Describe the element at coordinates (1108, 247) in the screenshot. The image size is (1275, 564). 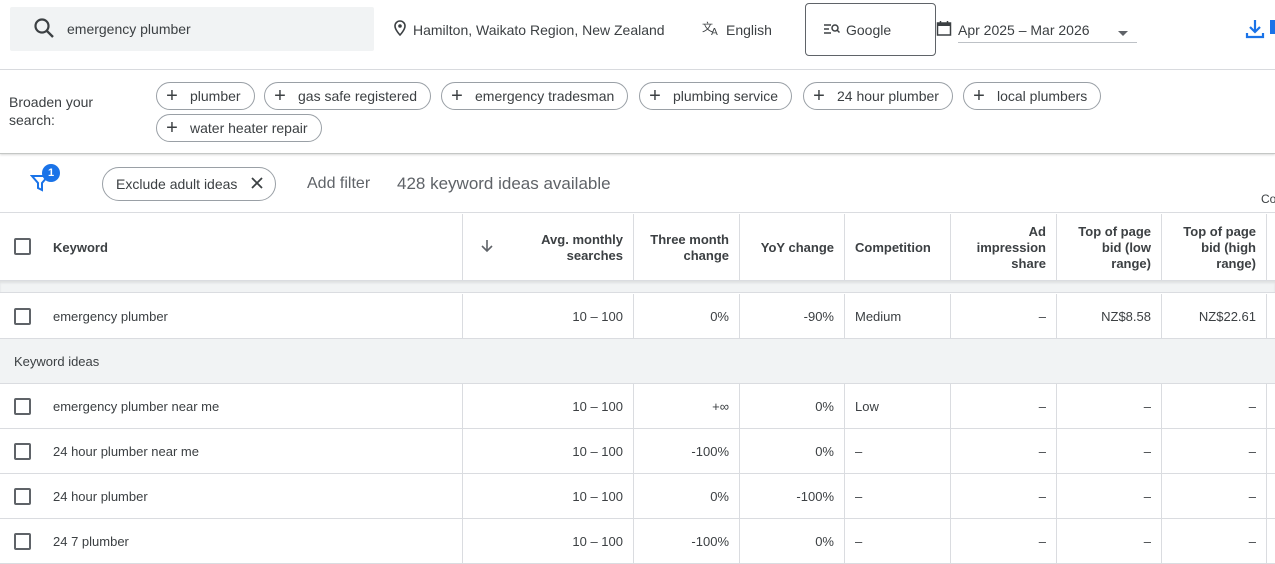
I see `header-top-bid-low: Top of page bid (low range)` at that location.